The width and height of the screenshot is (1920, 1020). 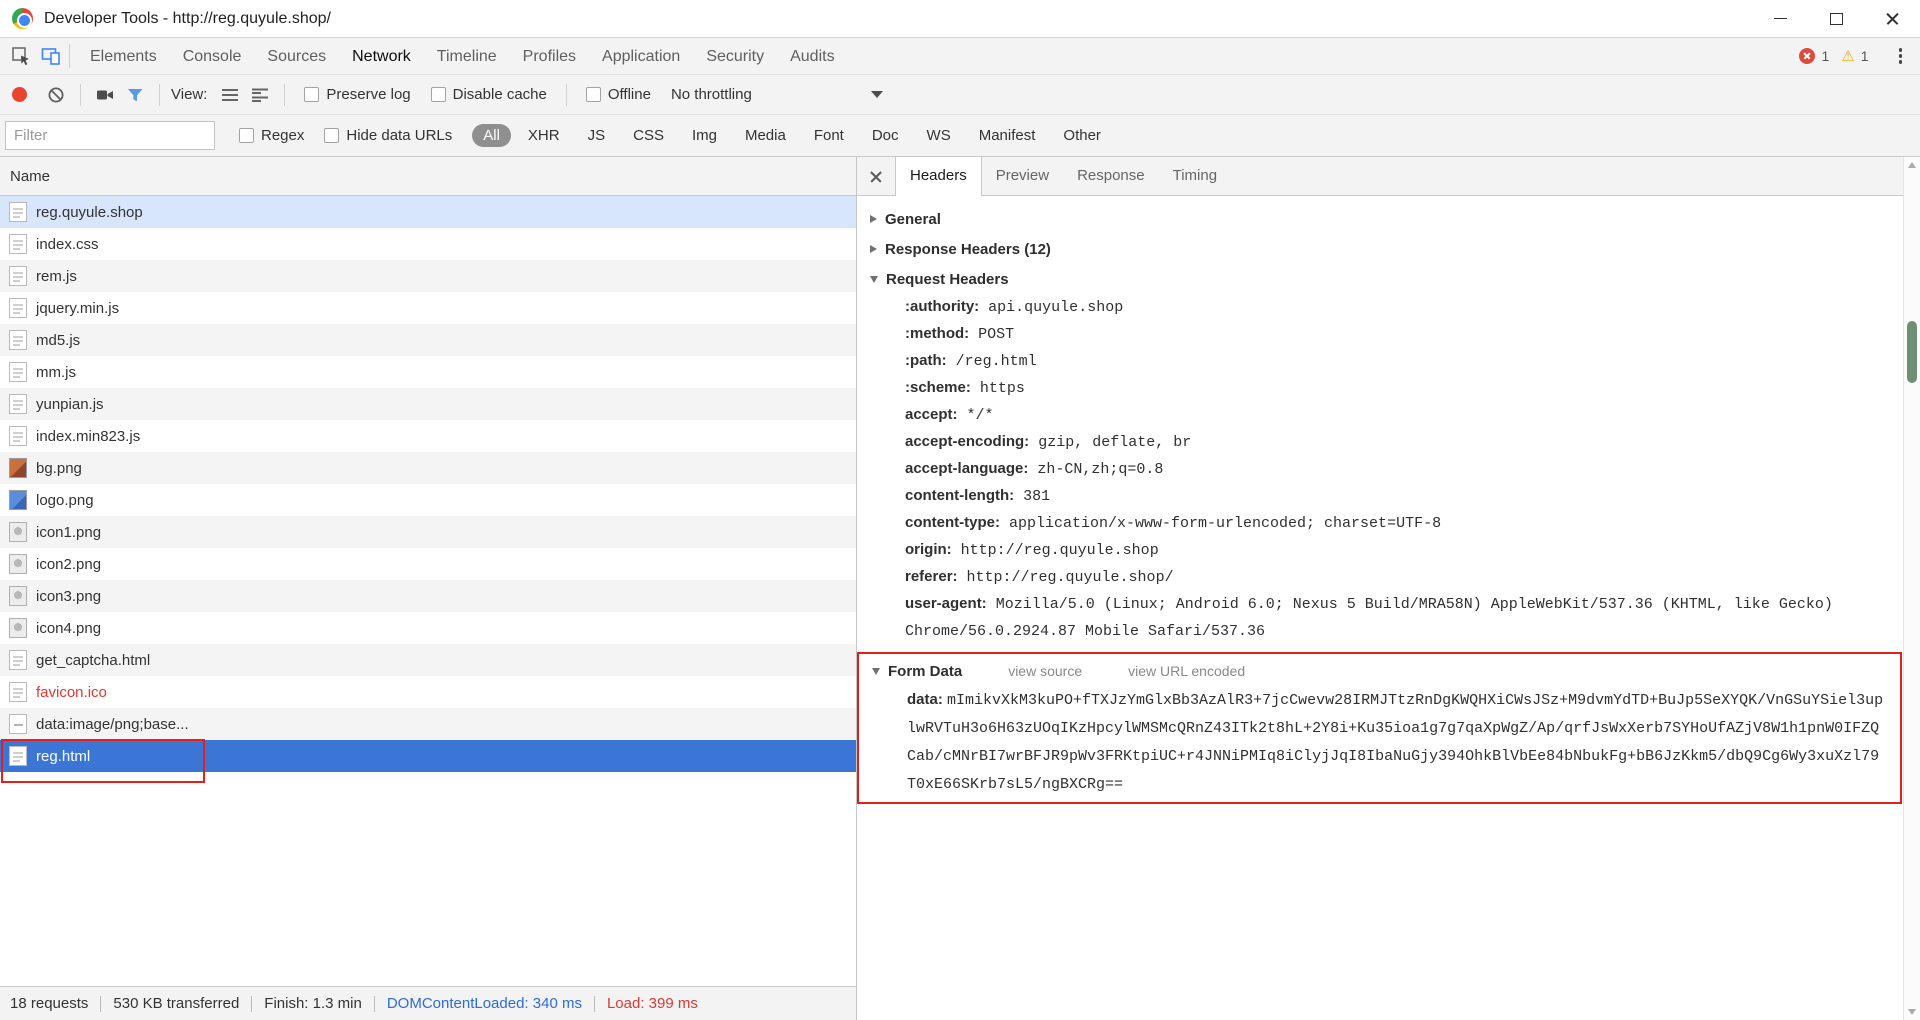 I want to click on request-row-favicon-ico: favicon.ico, so click(x=428, y=692).